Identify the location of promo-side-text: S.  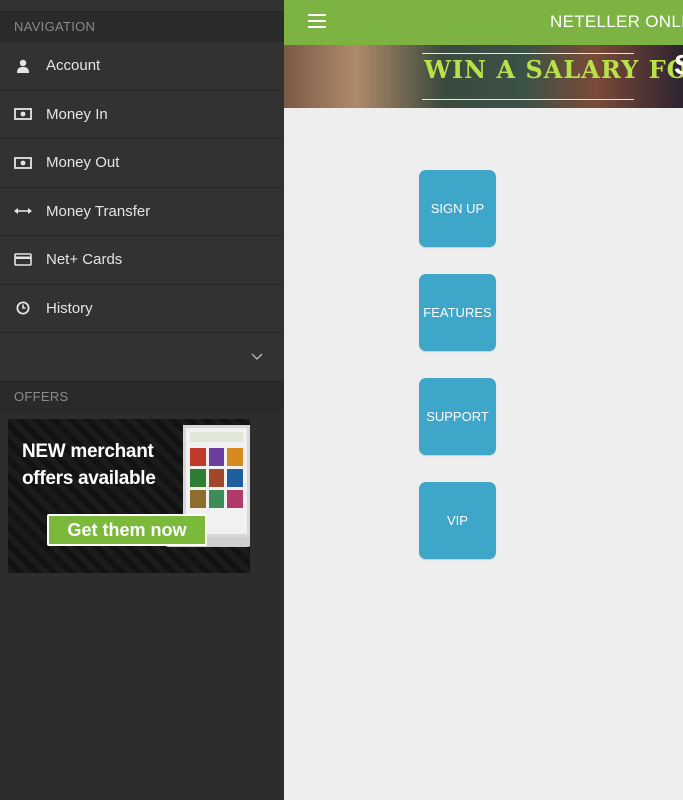
(678, 65).